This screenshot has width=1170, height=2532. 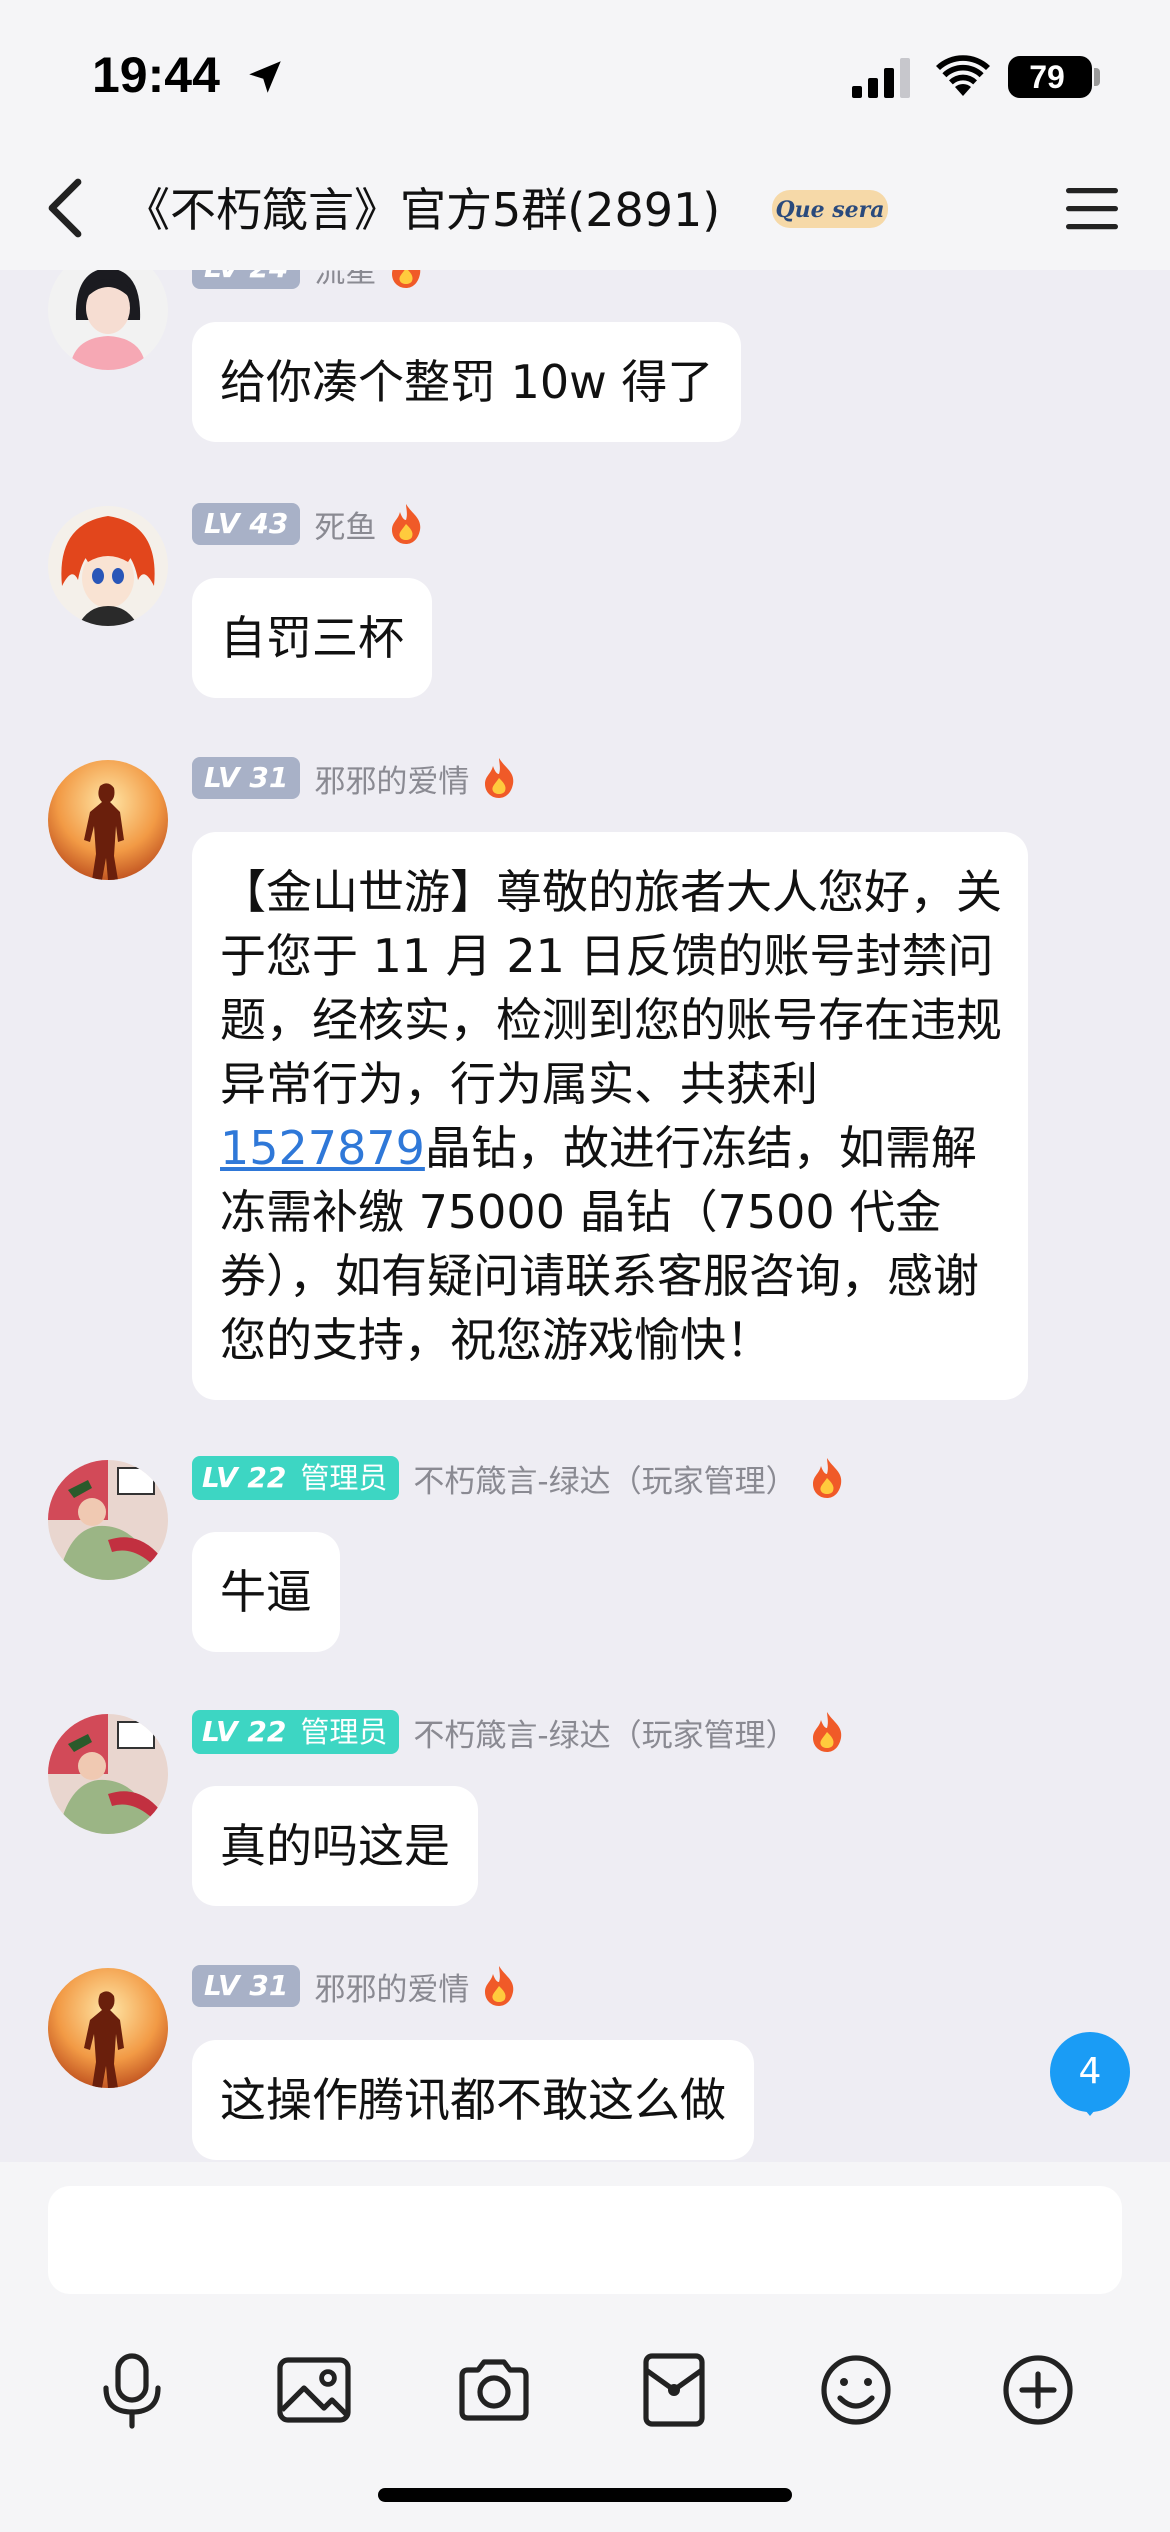 What do you see at coordinates (1038, 2390) in the screenshot?
I see `plus-icon` at bounding box center [1038, 2390].